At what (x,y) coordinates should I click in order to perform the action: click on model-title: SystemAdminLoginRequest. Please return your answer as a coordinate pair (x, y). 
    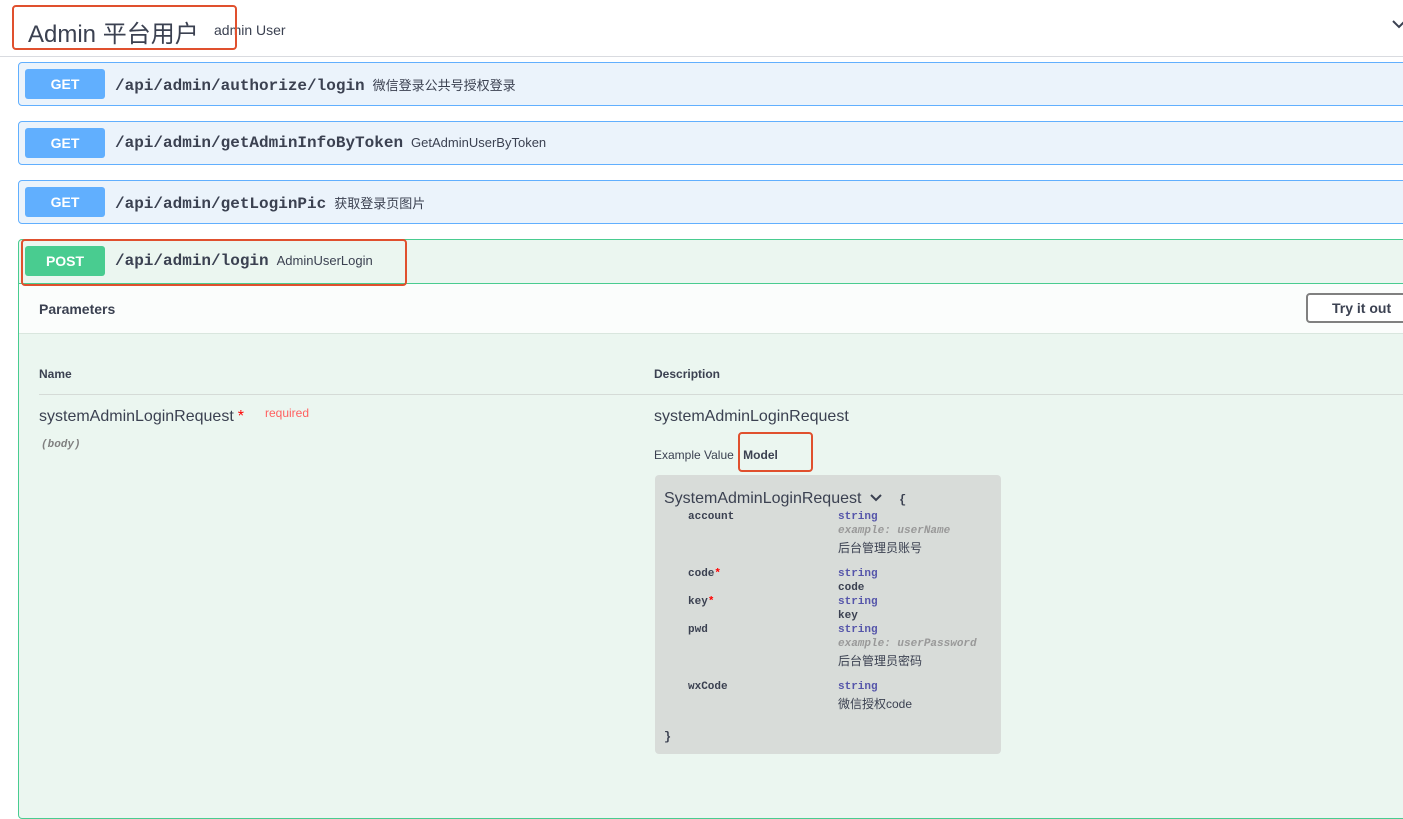
    Looking at the image, I should click on (773, 499).